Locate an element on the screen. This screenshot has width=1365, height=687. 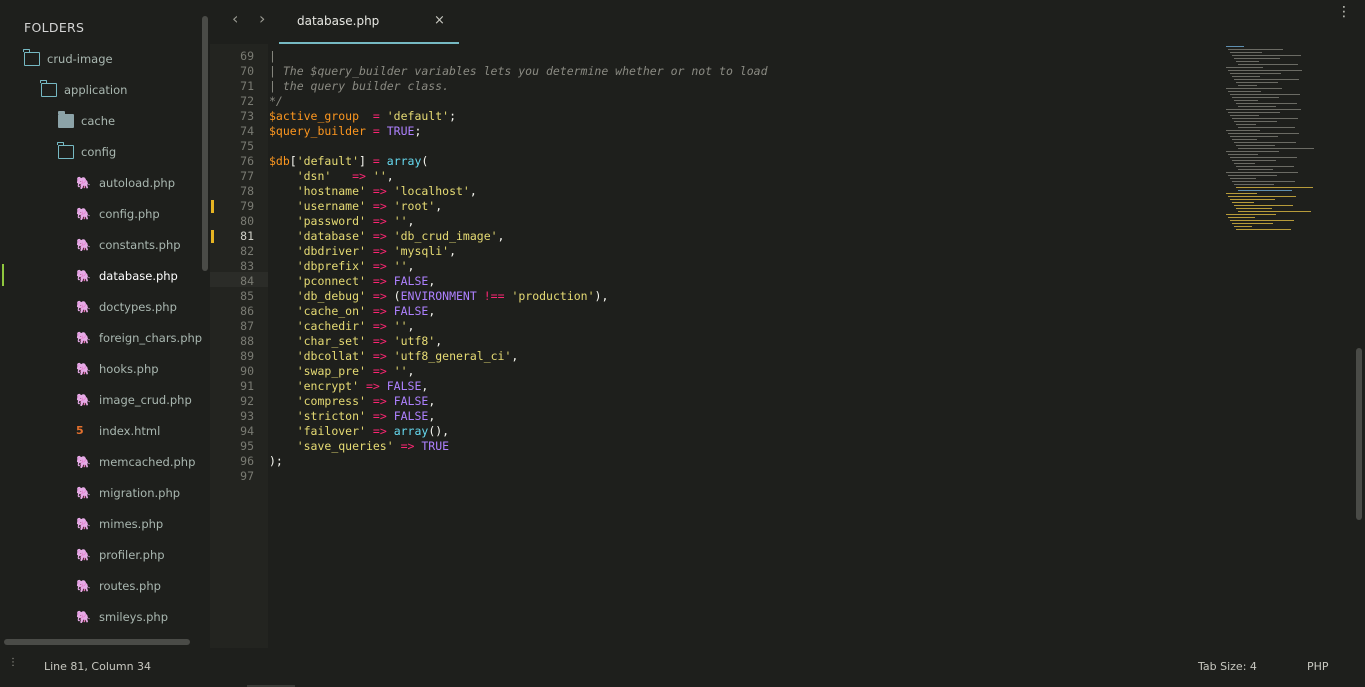
line-number: 85 is located at coordinates (247, 296).